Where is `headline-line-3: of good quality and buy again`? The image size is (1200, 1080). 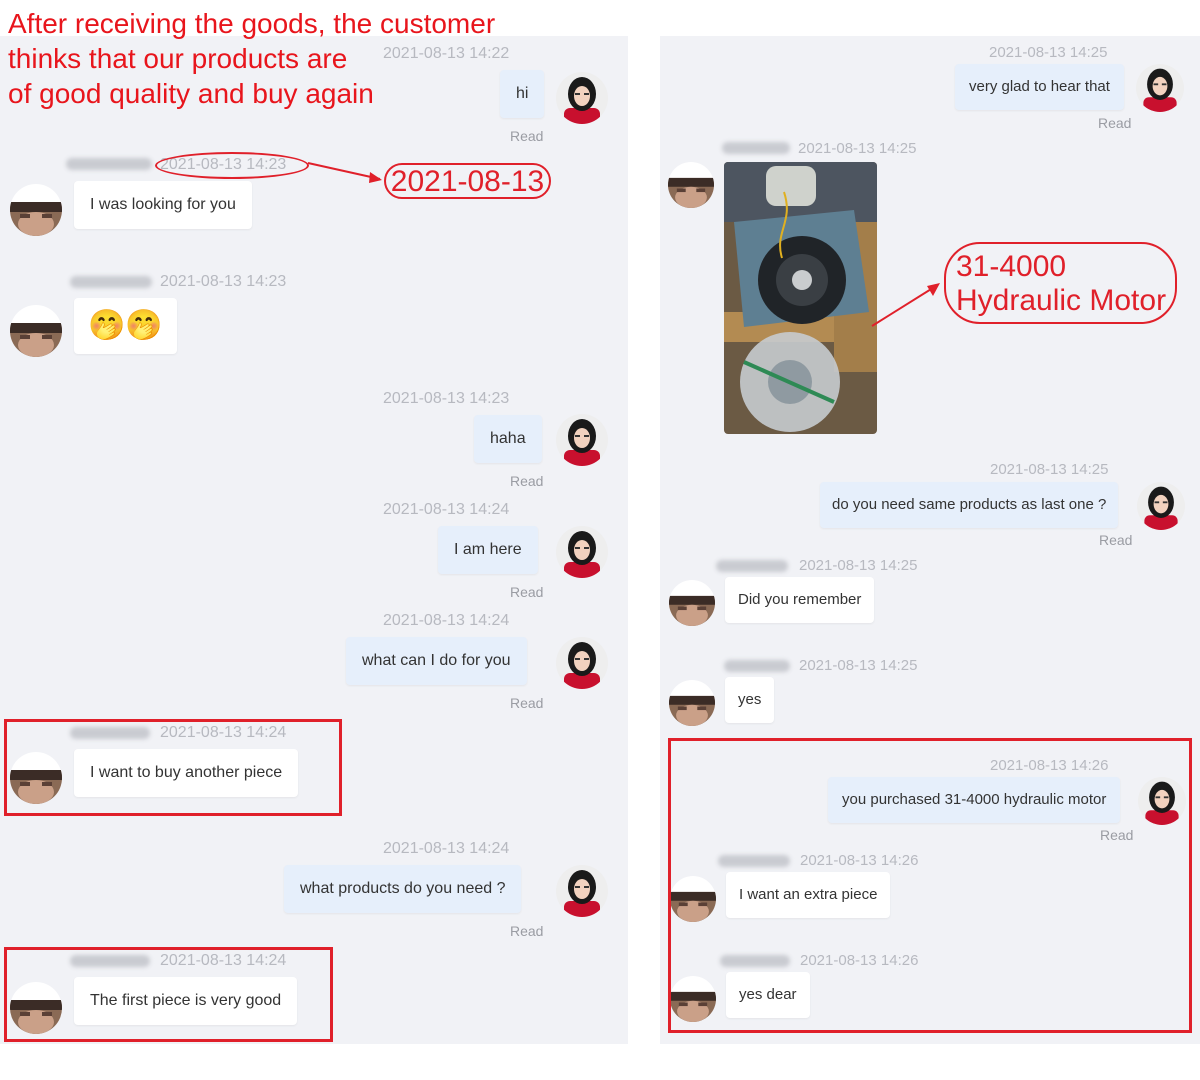
headline-line-3: of good quality and buy again is located at coordinates (191, 93).